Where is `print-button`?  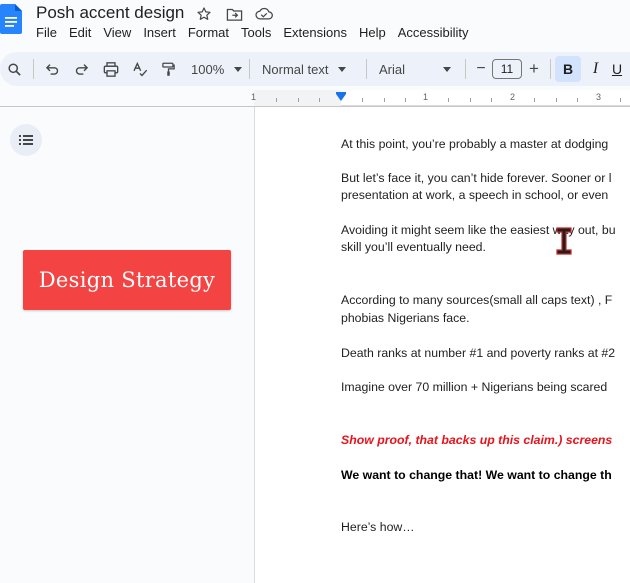 print-button is located at coordinates (110, 69).